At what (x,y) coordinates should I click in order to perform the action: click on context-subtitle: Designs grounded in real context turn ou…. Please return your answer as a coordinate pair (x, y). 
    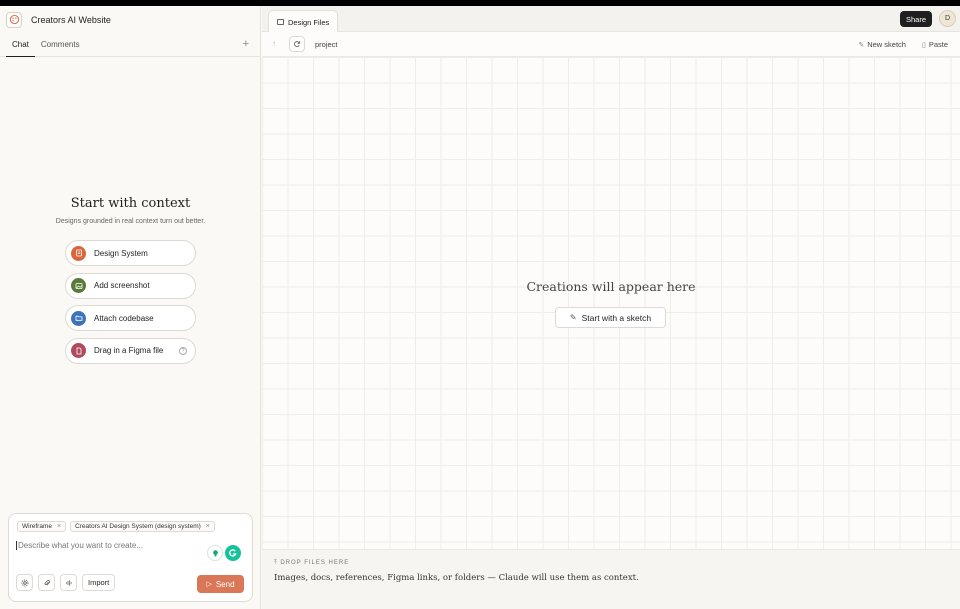
    Looking at the image, I should click on (130, 221).